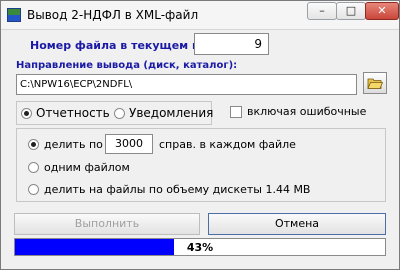 Image resolution: width=400 pixels, height=270 pixels. What do you see at coordinates (200, 15) in the screenshot?
I see `title-bar: Вывод 2-НДФЛ в XML-файл – □ ✕` at bounding box center [200, 15].